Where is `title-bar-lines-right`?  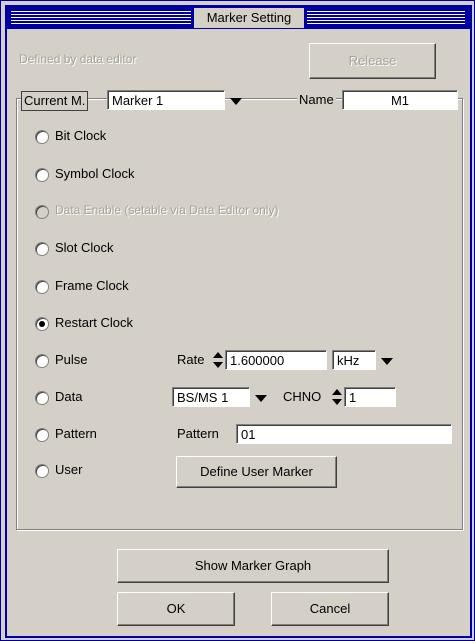
title-bar-lines-right is located at coordinates (386, 18).